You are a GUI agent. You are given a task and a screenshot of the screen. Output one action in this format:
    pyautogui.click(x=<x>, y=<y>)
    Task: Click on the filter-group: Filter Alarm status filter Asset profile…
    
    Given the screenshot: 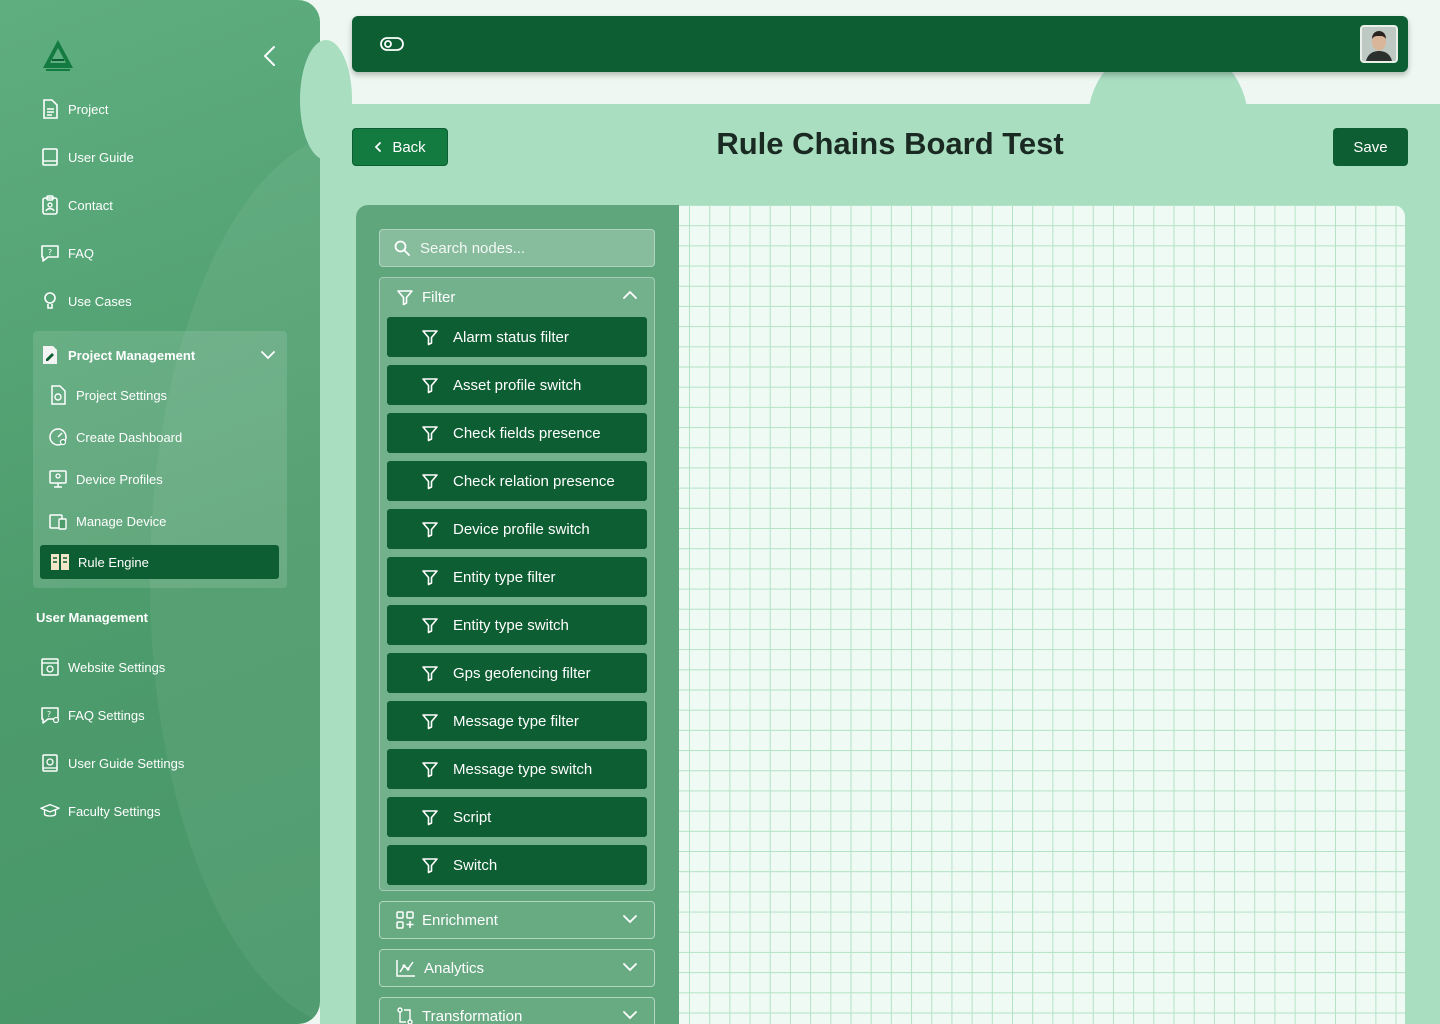 What is the action you would take?
    pyautogui.click(x=517, y=584)
    